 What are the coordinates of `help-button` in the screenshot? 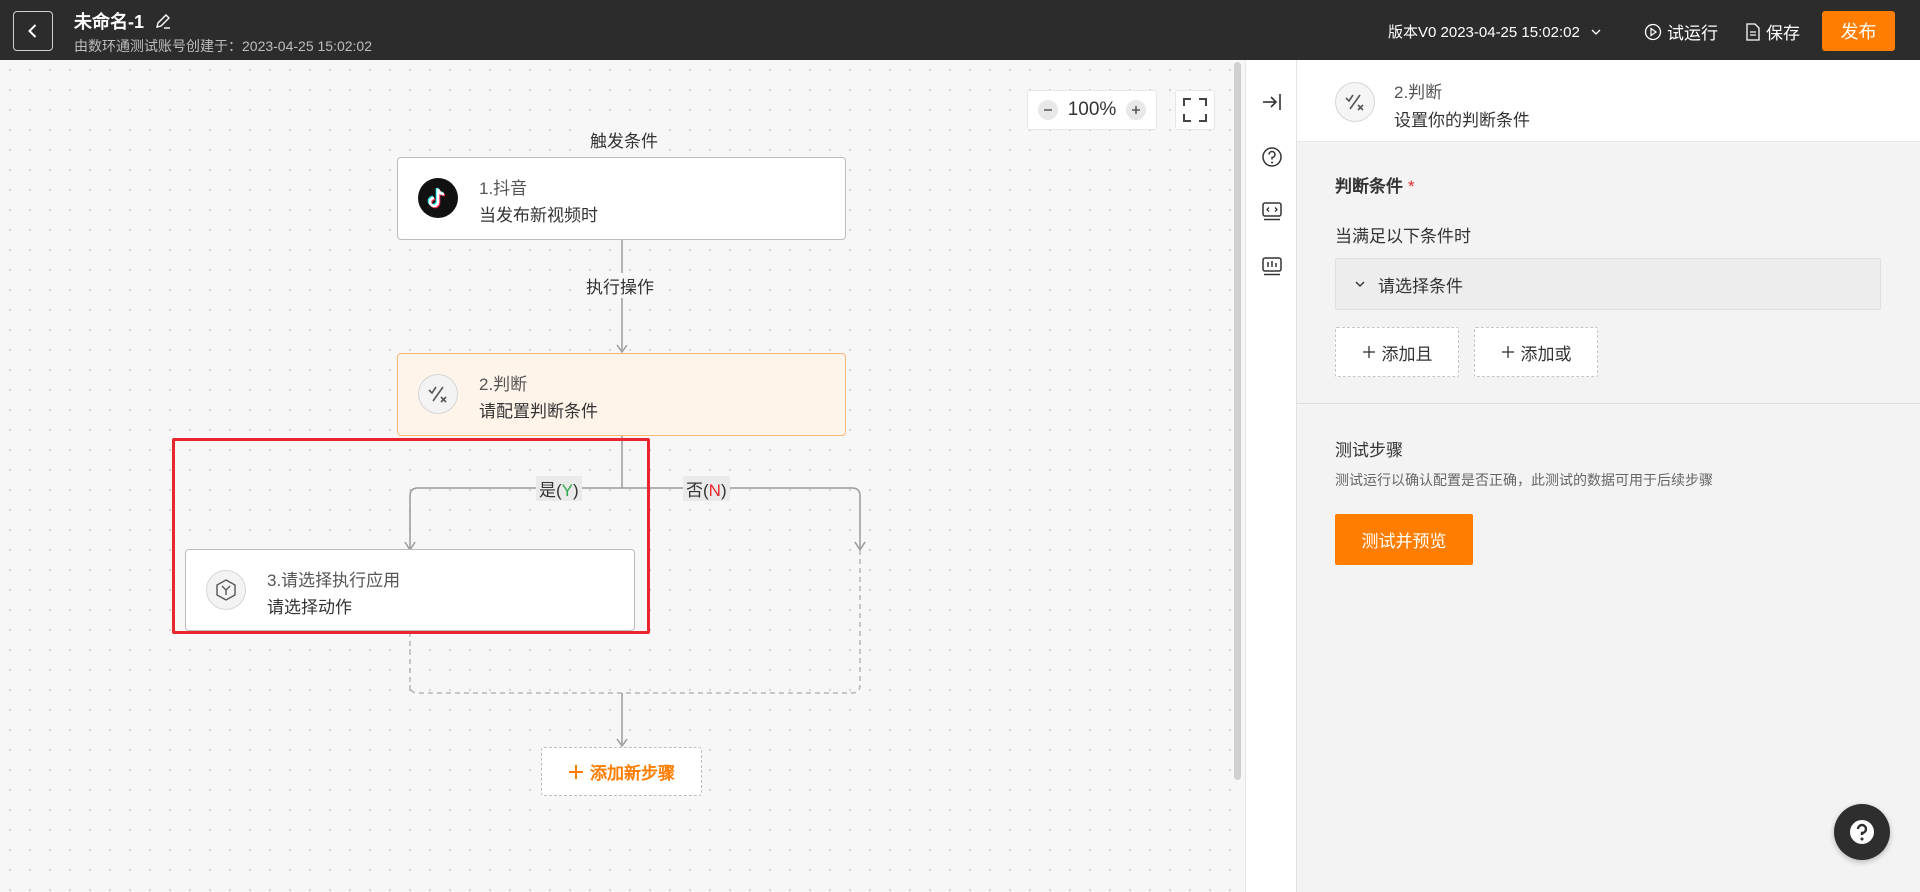 It's located at (1272, 157).